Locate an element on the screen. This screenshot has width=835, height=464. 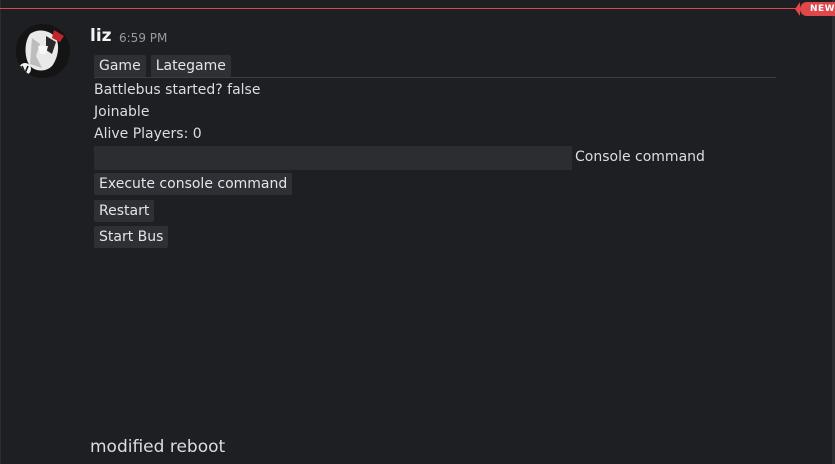
new-messages-badge: NEW is located at coordinates (814, 9).